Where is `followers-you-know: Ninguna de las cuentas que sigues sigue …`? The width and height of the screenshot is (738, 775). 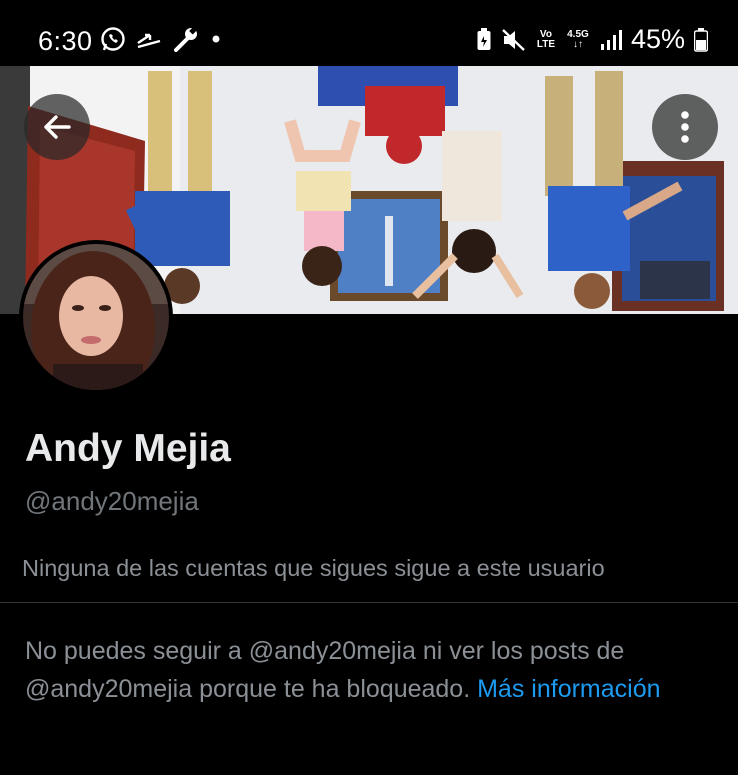
followers-you-know: Ninguna de las cuentas que sigues sigue … is located at coordinates (313, 568).